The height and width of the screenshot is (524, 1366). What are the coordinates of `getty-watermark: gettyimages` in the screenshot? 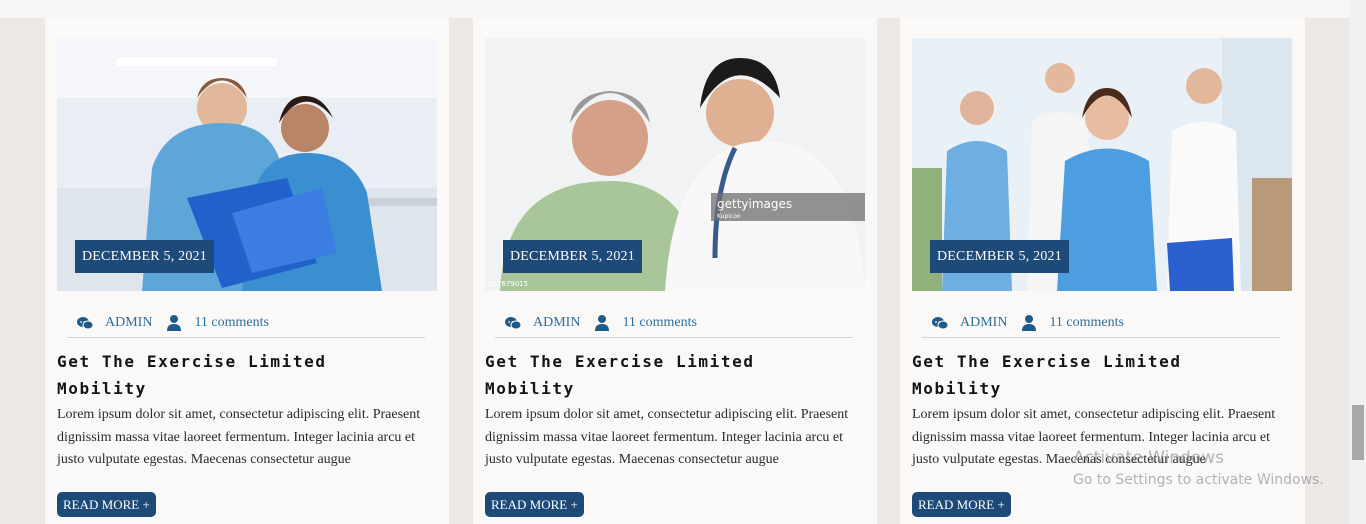 It's located at (754, 204).